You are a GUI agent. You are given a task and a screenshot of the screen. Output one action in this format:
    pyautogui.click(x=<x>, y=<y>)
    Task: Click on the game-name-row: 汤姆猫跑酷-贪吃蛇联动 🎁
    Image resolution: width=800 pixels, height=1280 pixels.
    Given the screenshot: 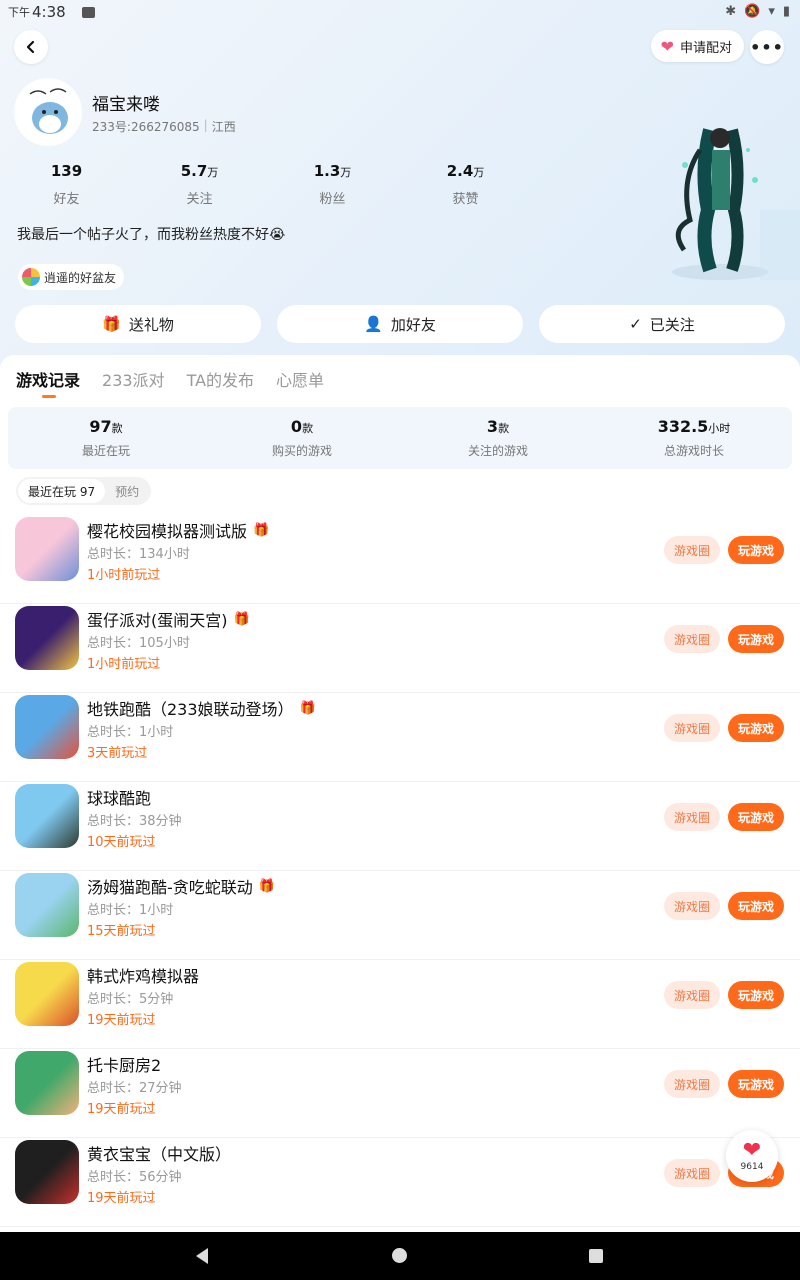 What is the action you would take?
    pyautogui.click(x=181, y=886)
    